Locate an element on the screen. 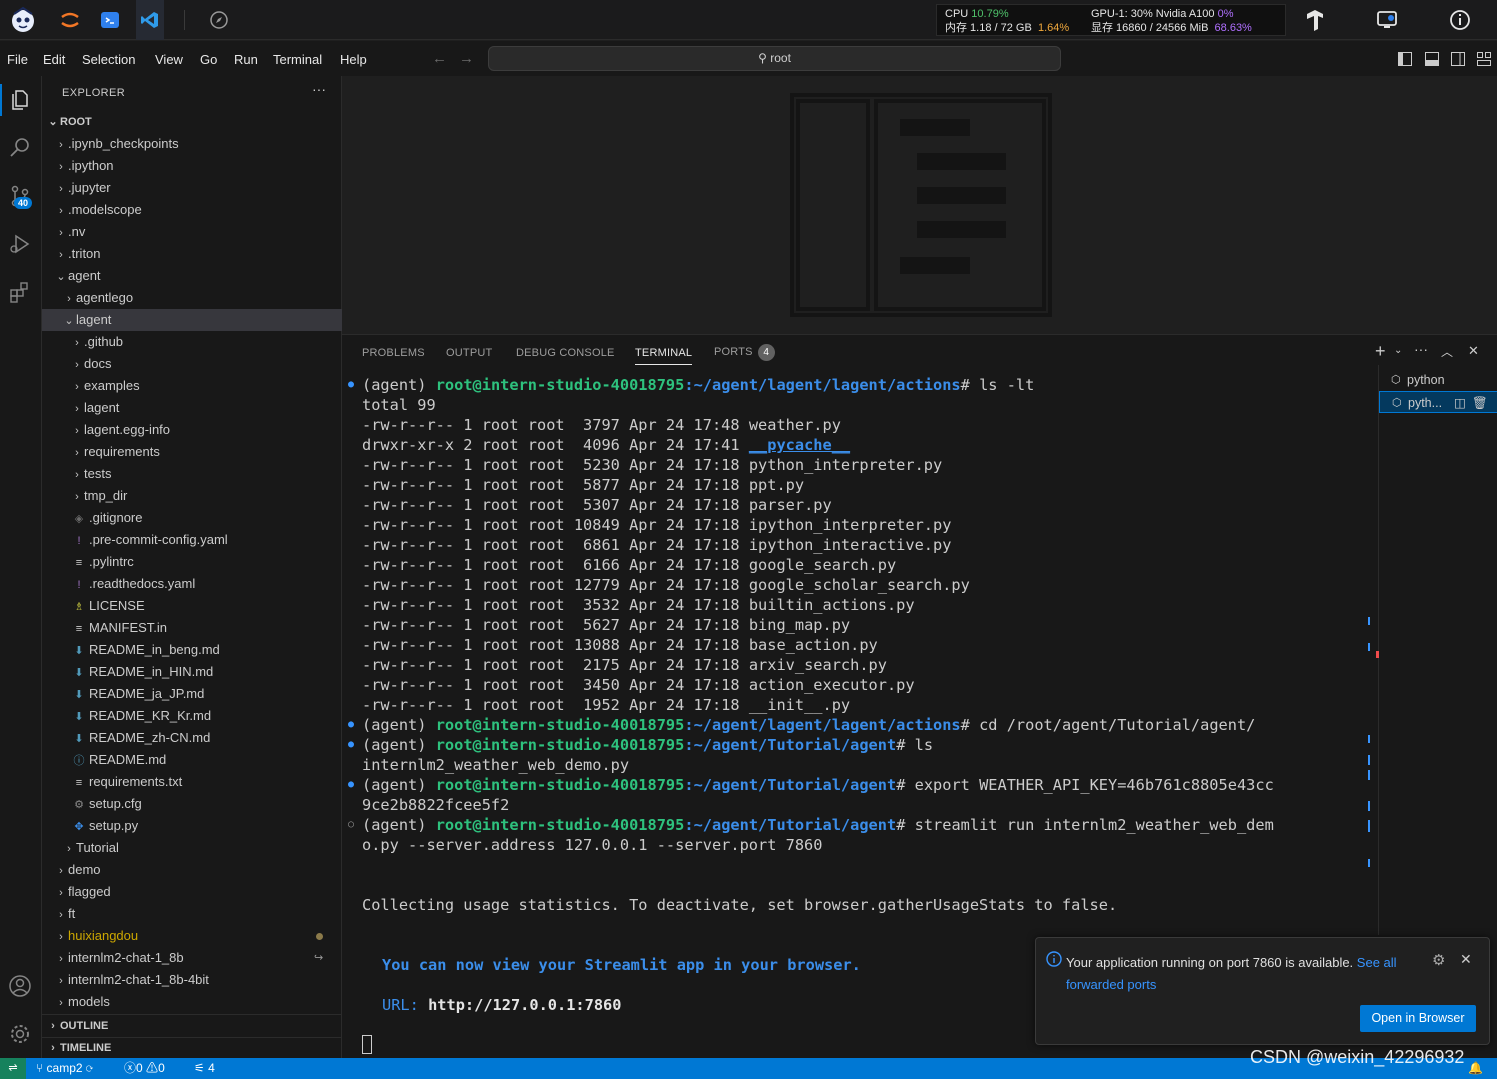 The height and width of the screenshot is (1079, 1497). menu-terminal: Terminal is located at coordinates (297, 59).